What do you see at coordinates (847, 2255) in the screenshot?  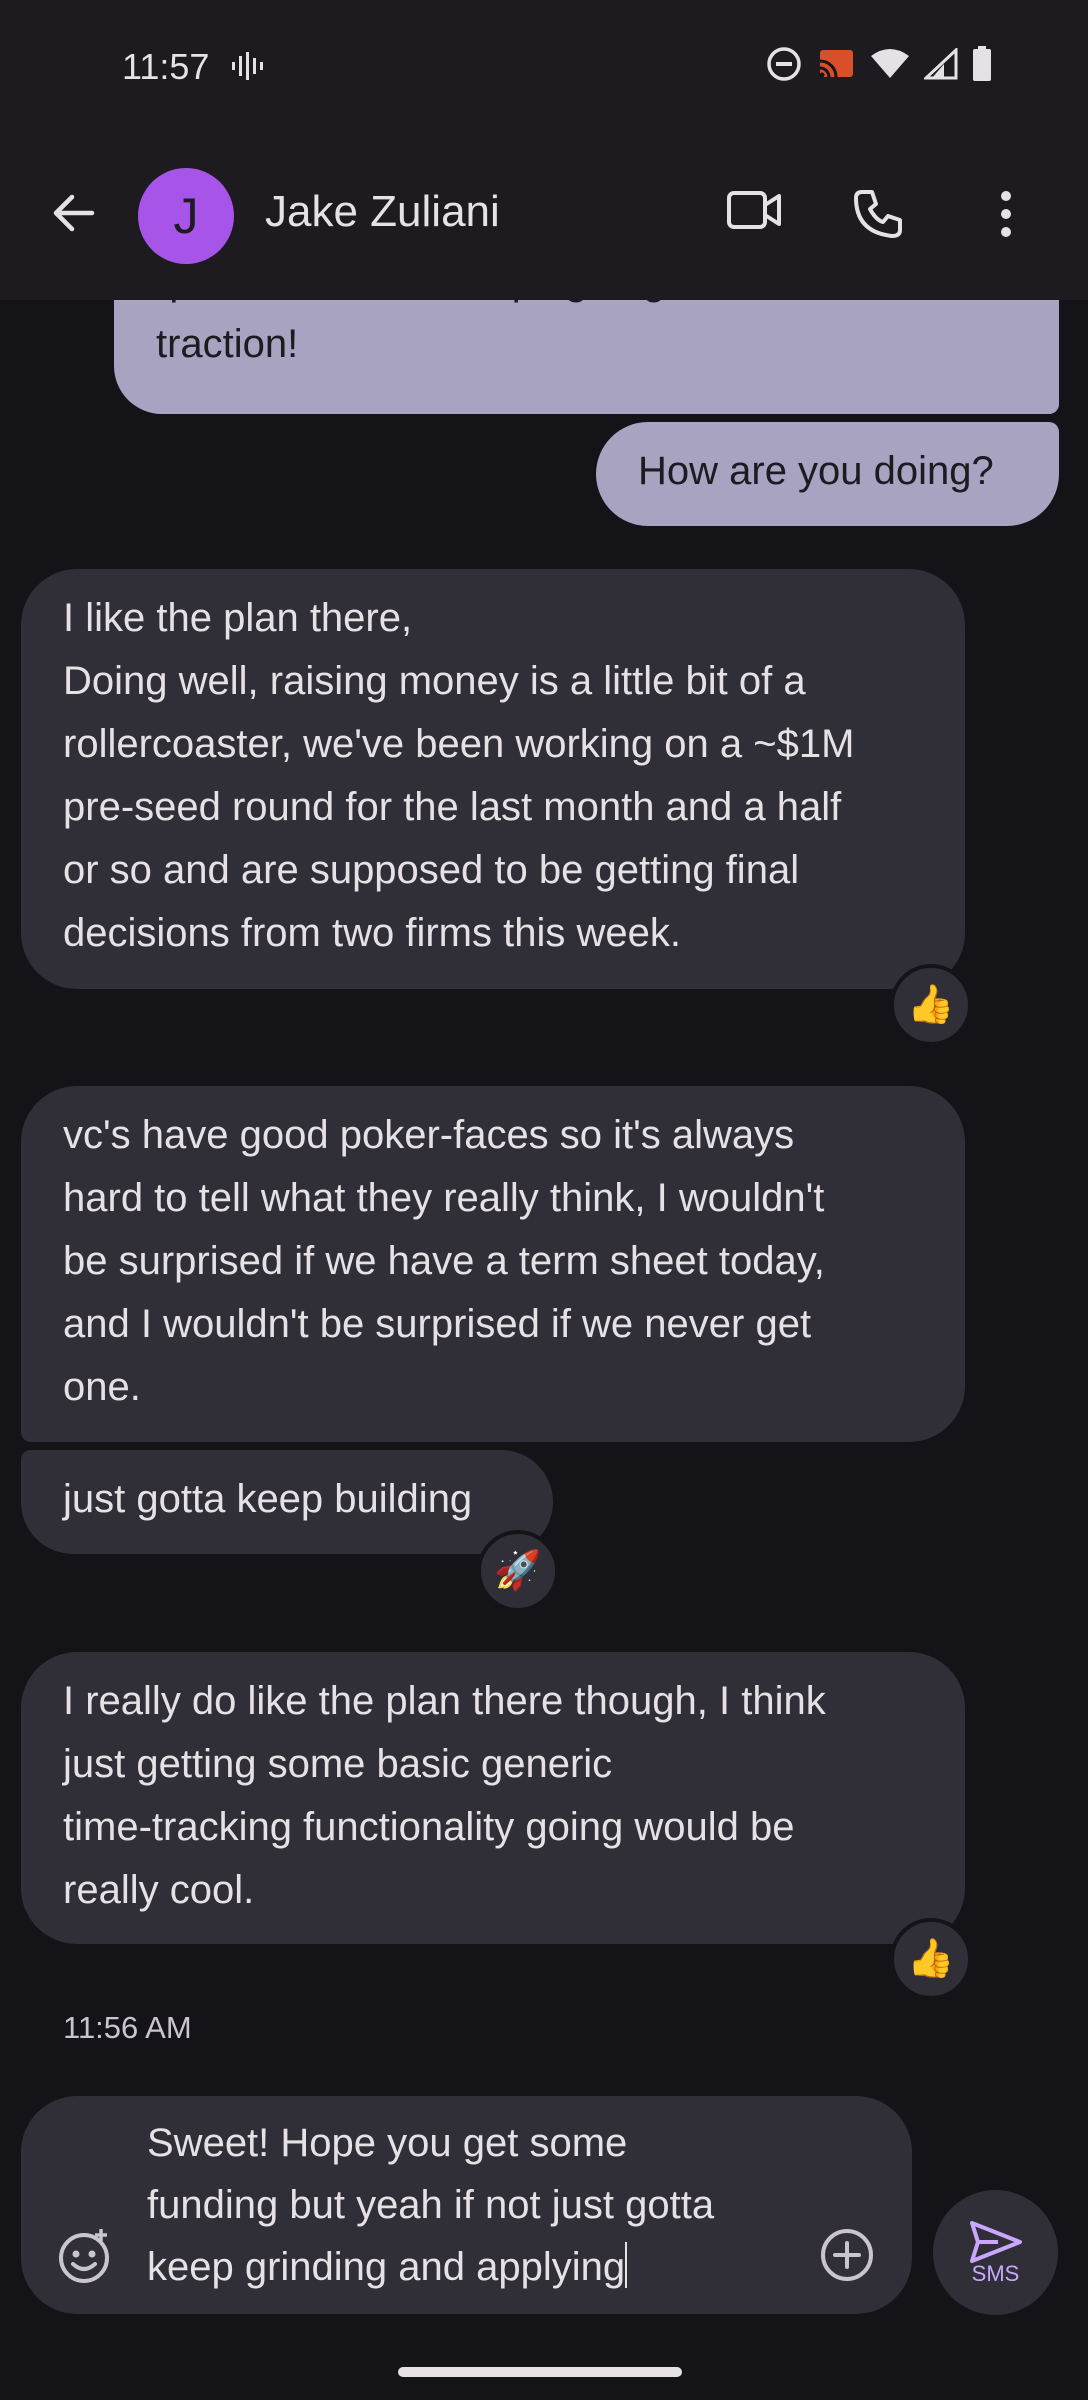 I see `add-circle-icon` at bounding box center [847, 2255].